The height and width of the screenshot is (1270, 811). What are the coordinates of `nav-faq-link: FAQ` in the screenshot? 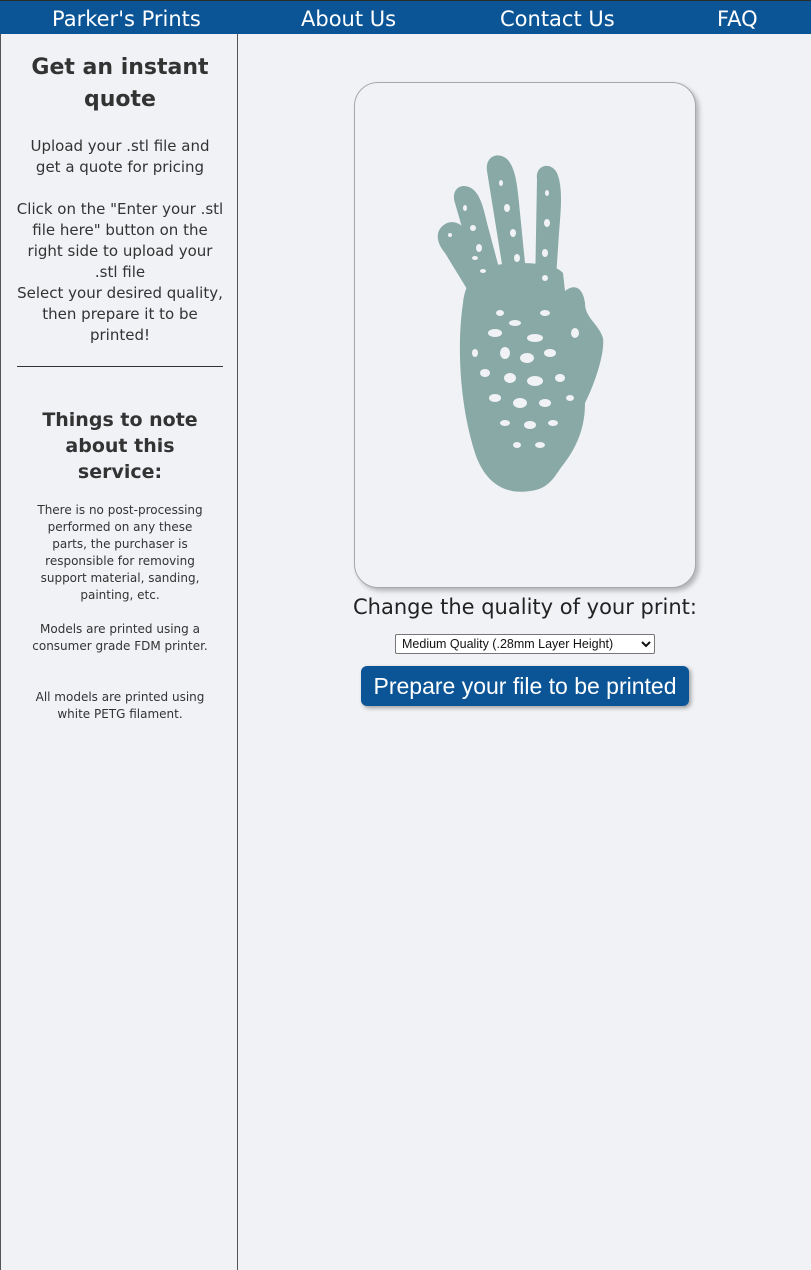 It's located at (737, 19).